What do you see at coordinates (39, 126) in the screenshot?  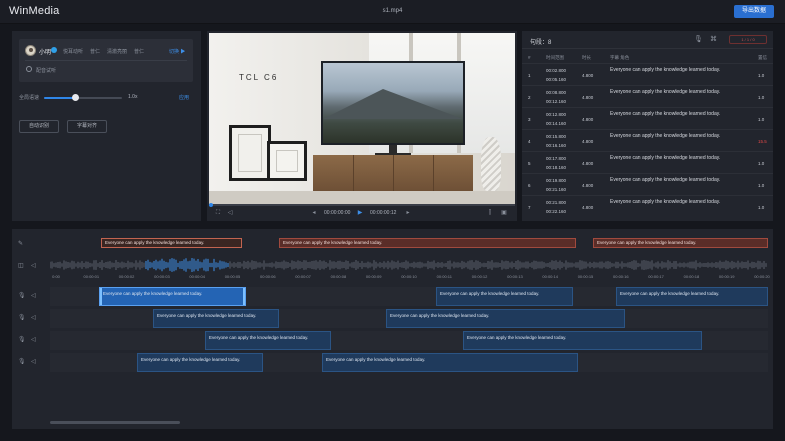 I see `auto-recognize-button: 自动识别` at bounding box center [39, 126].